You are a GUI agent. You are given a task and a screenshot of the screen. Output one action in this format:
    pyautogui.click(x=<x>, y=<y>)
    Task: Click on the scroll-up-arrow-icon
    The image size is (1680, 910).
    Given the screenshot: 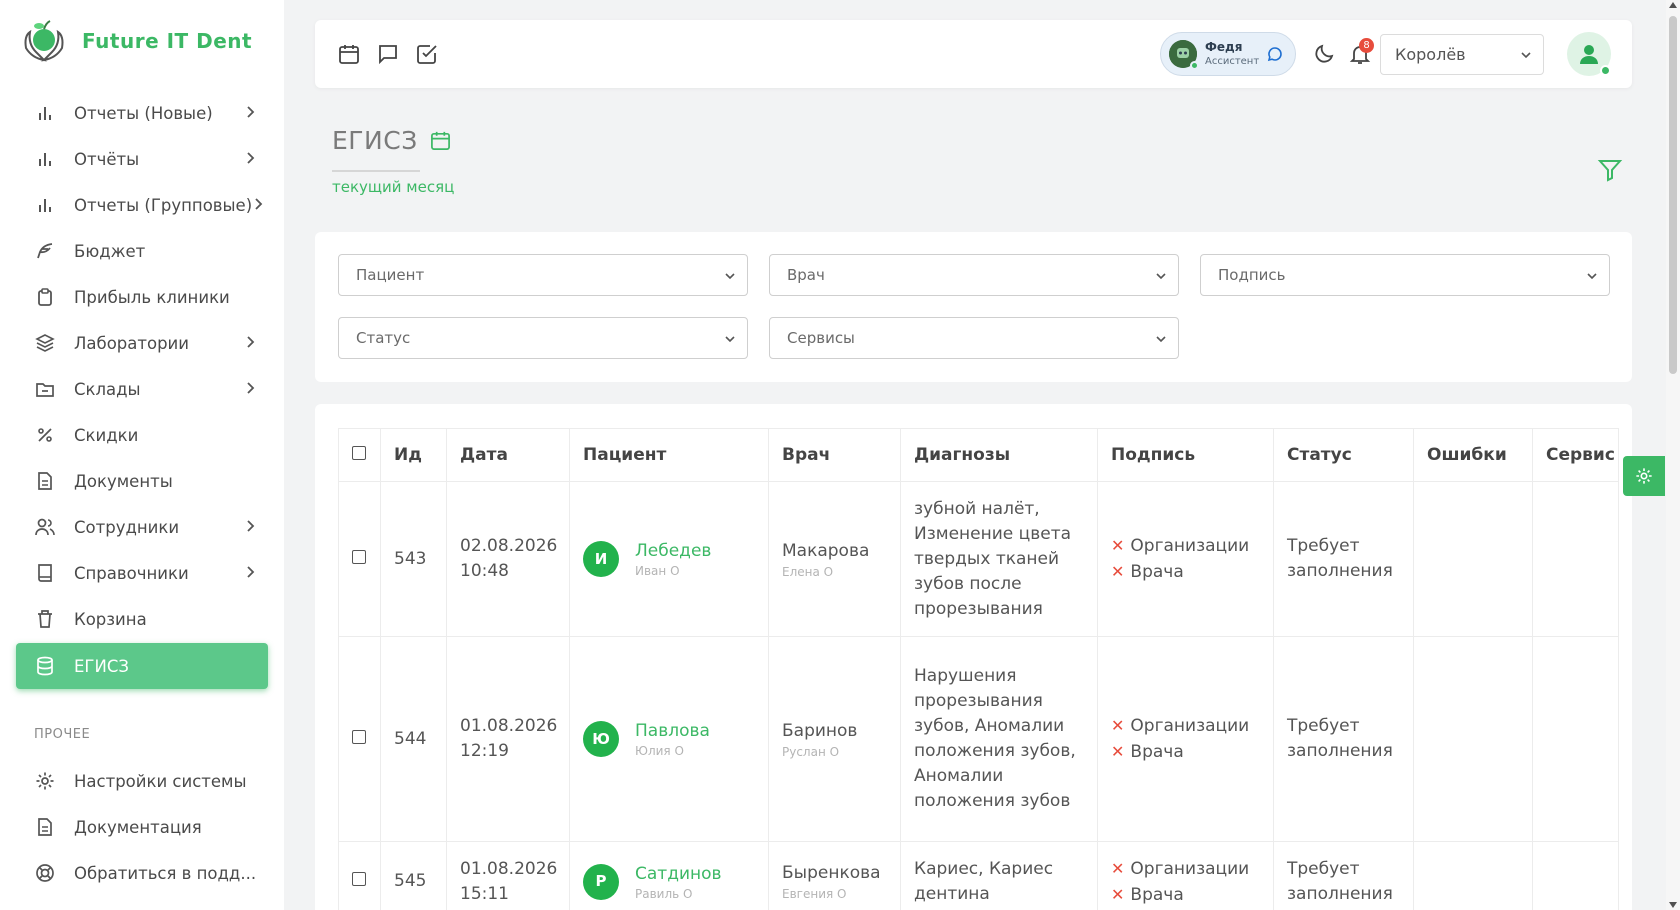 What is the action you would take?
    pyautogui.click(x=1673, y=5)
    